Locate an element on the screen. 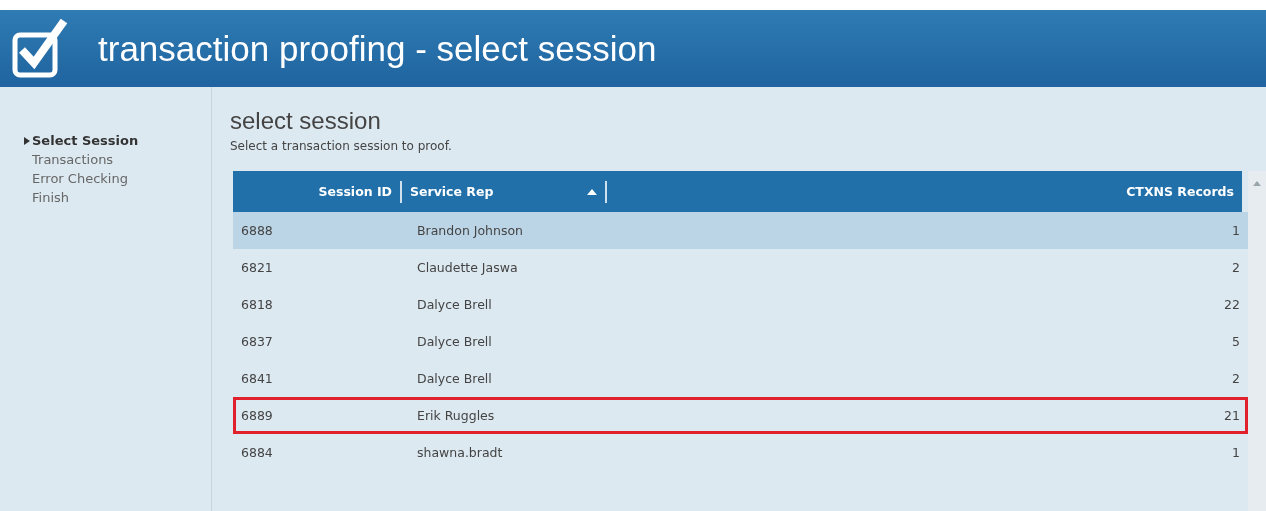  table-cell-text: 6841 is located at coordinates (257, 378).